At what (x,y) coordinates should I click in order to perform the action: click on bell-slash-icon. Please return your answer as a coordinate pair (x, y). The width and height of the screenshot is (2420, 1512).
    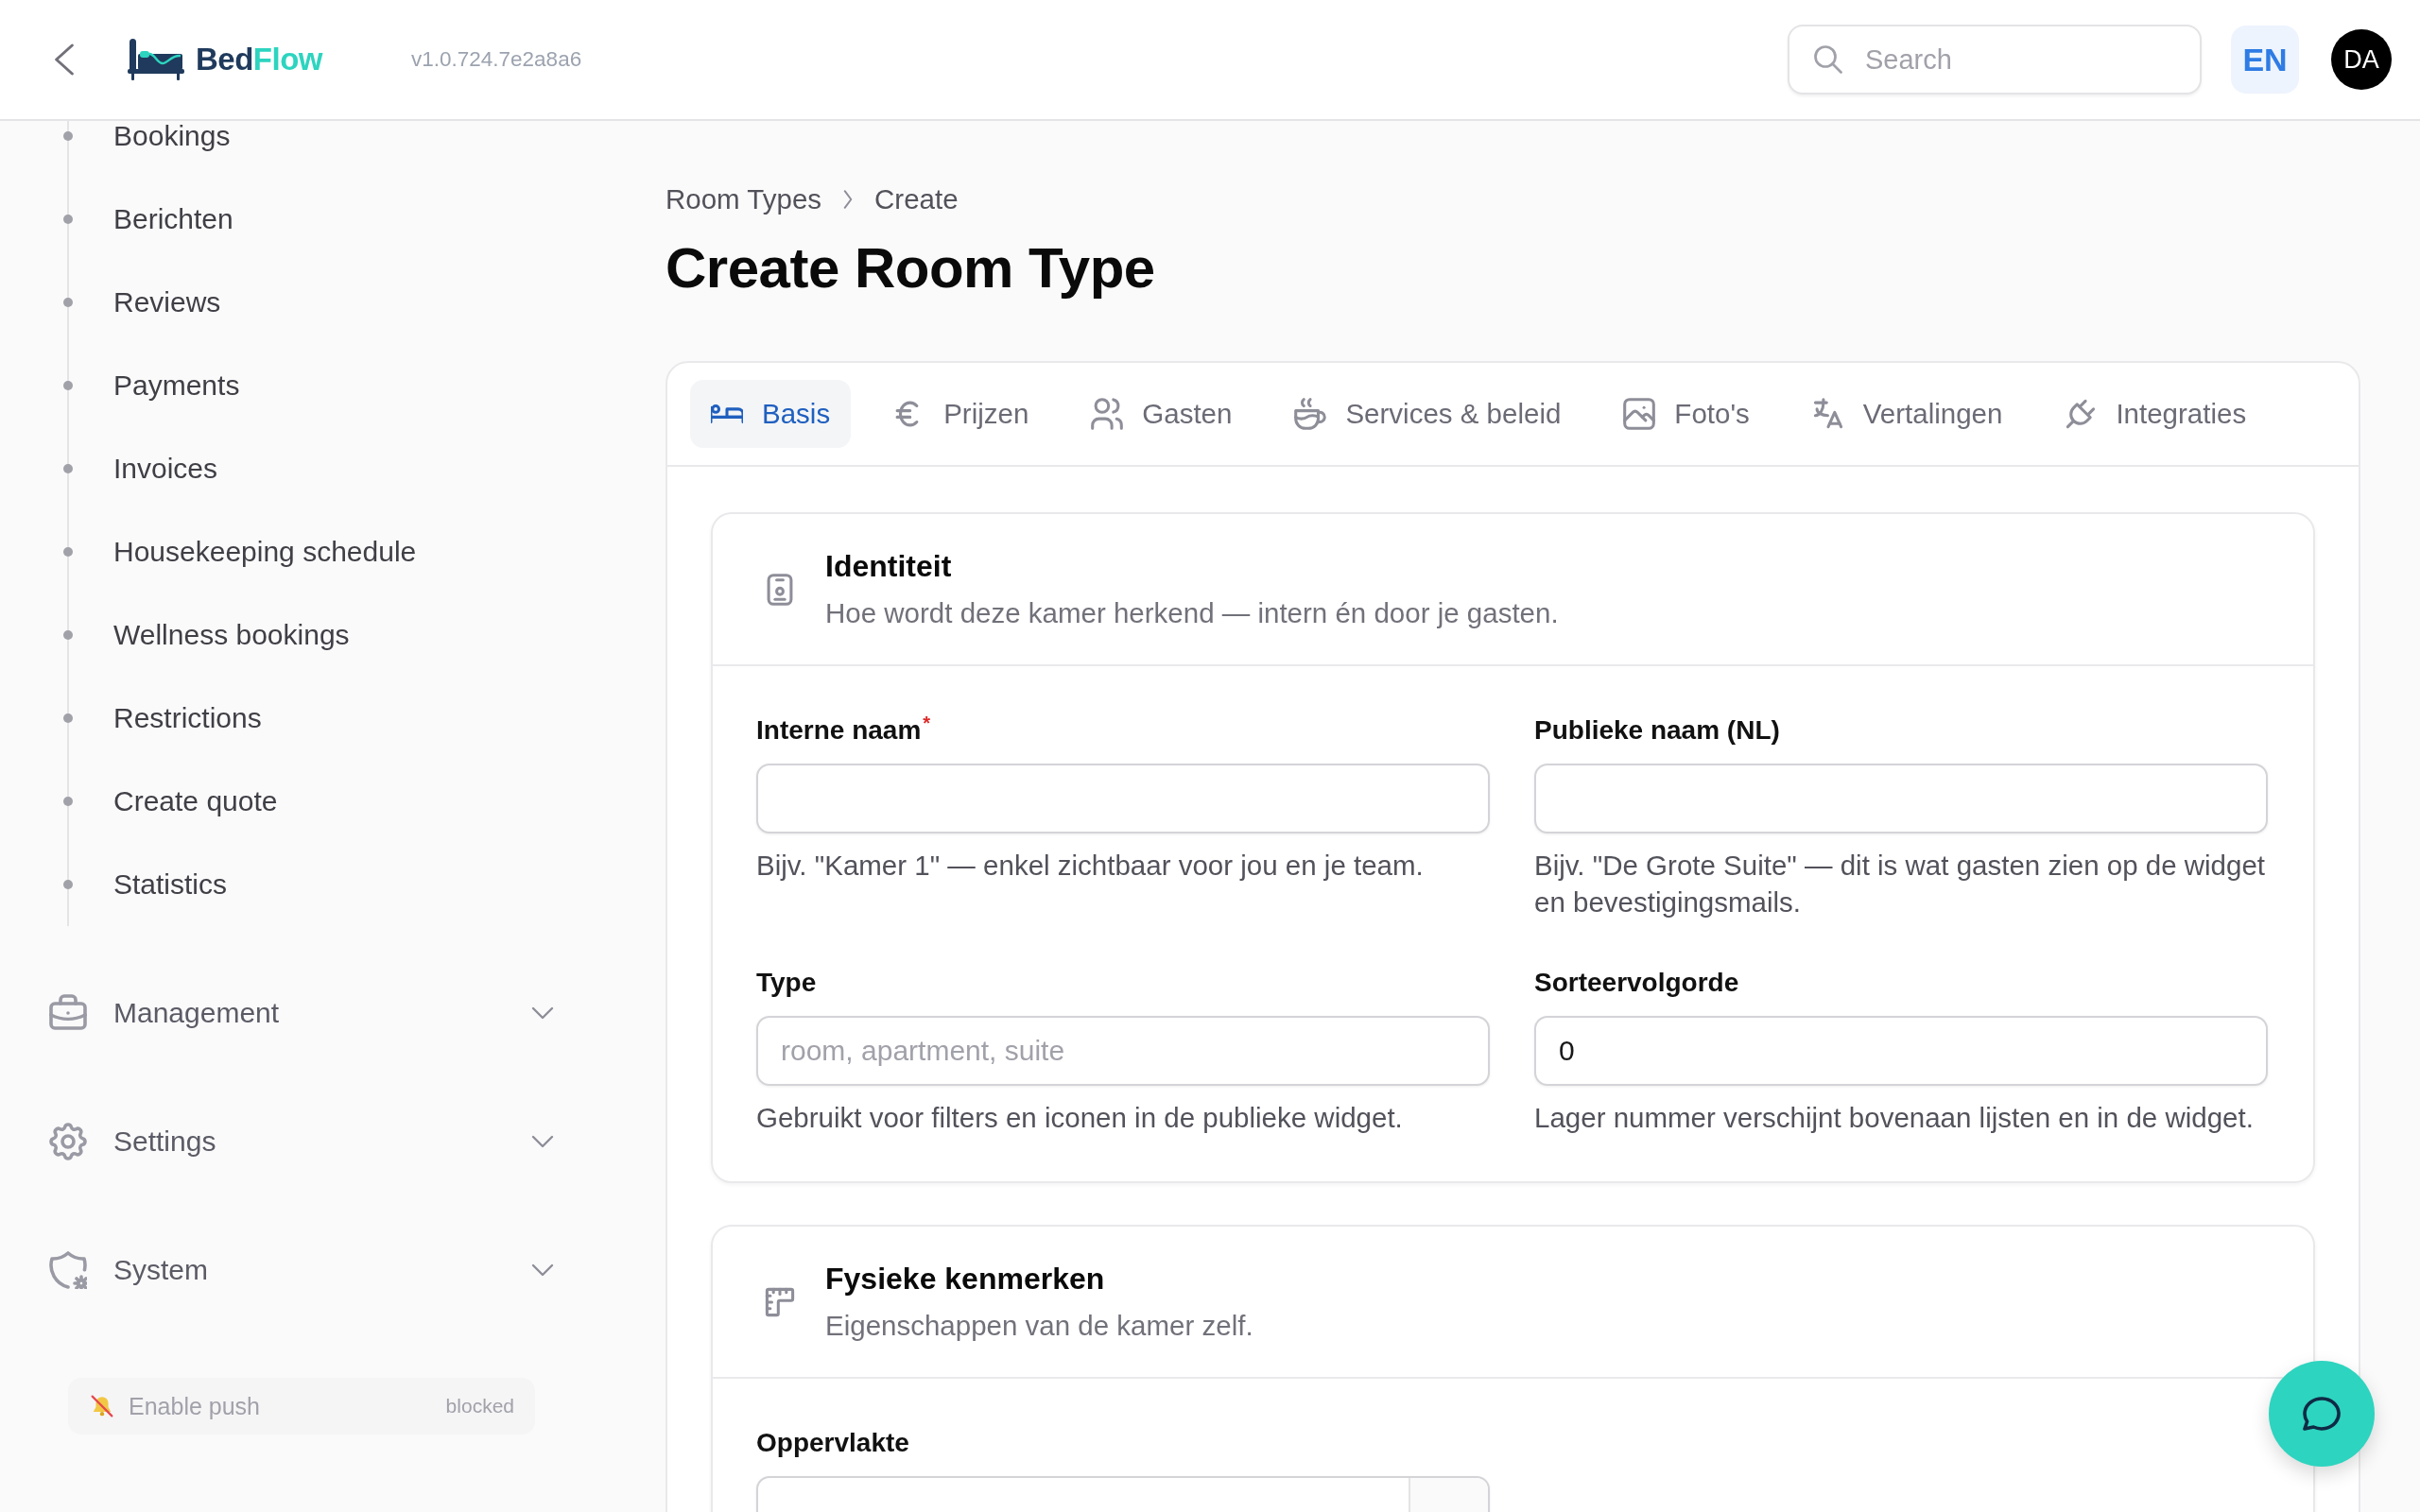
    Looking at the image, I should click on (102, 1406).